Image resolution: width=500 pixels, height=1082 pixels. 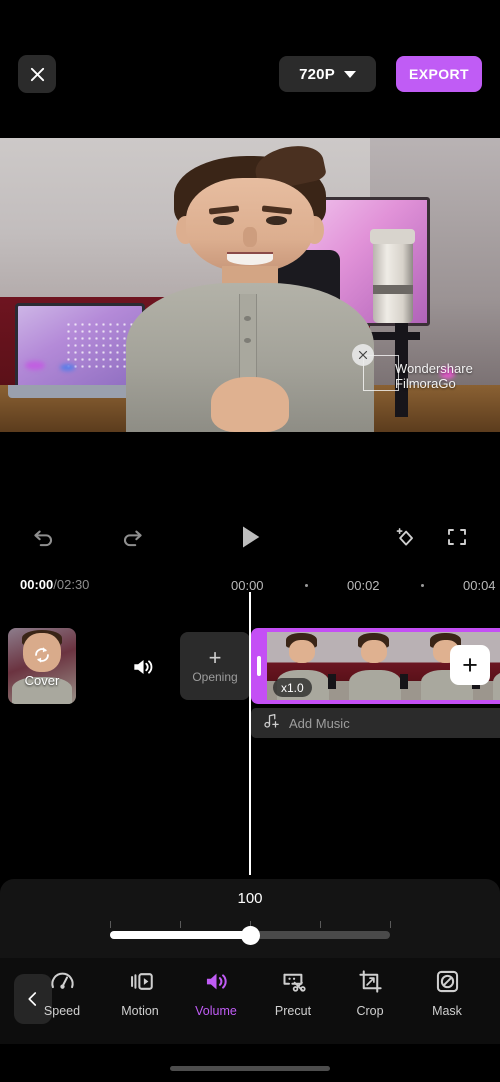 What do you see at coordinates (250, 1068) in the screenshot?
I see `home-indicator` at bounding box center [250, 1068].